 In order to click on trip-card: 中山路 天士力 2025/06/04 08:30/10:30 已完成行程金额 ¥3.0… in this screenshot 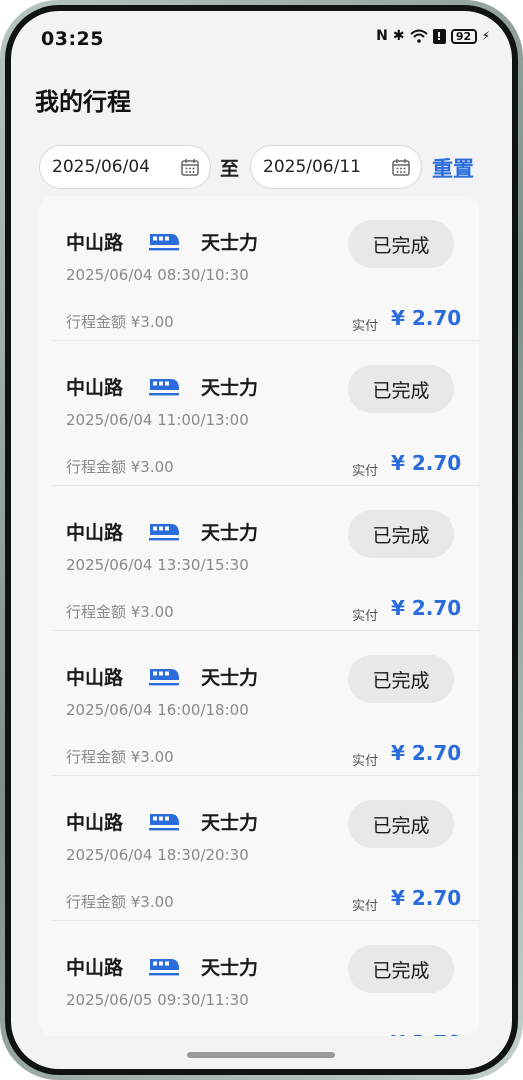, I will do `click(259, 268)`.